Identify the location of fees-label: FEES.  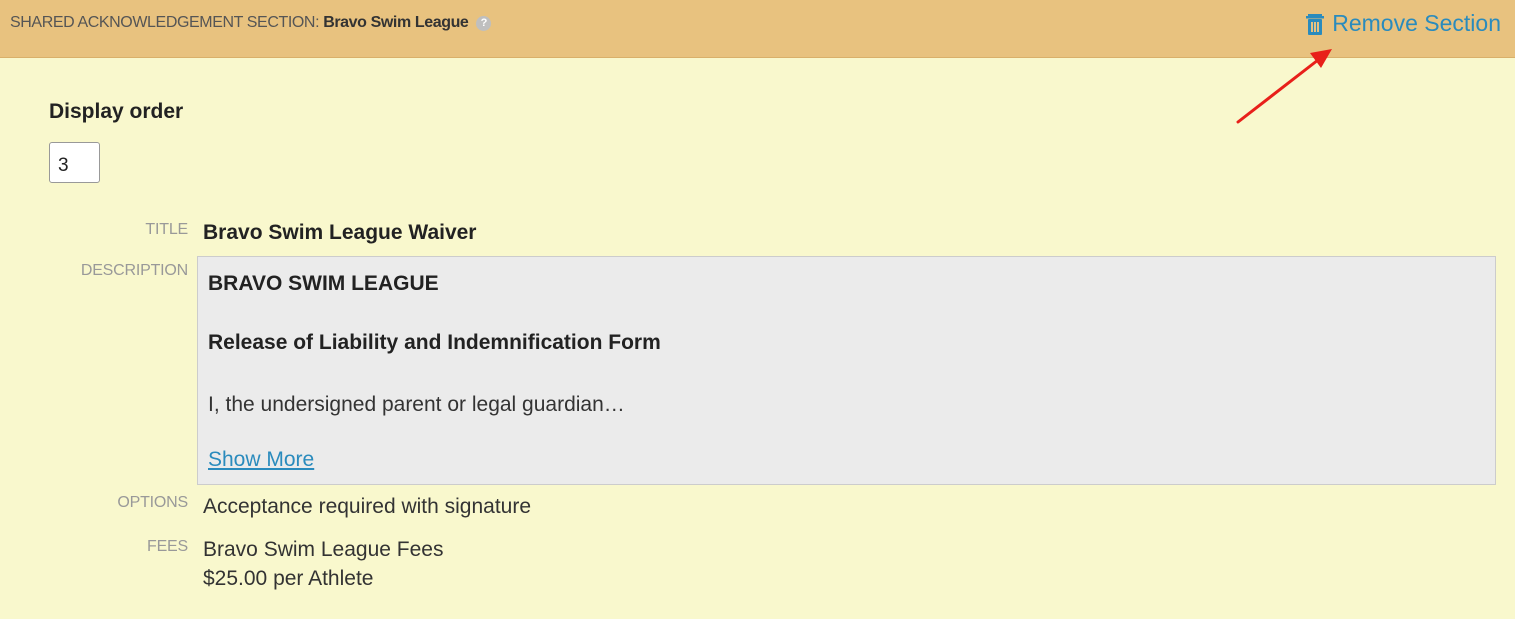
(167, 546).